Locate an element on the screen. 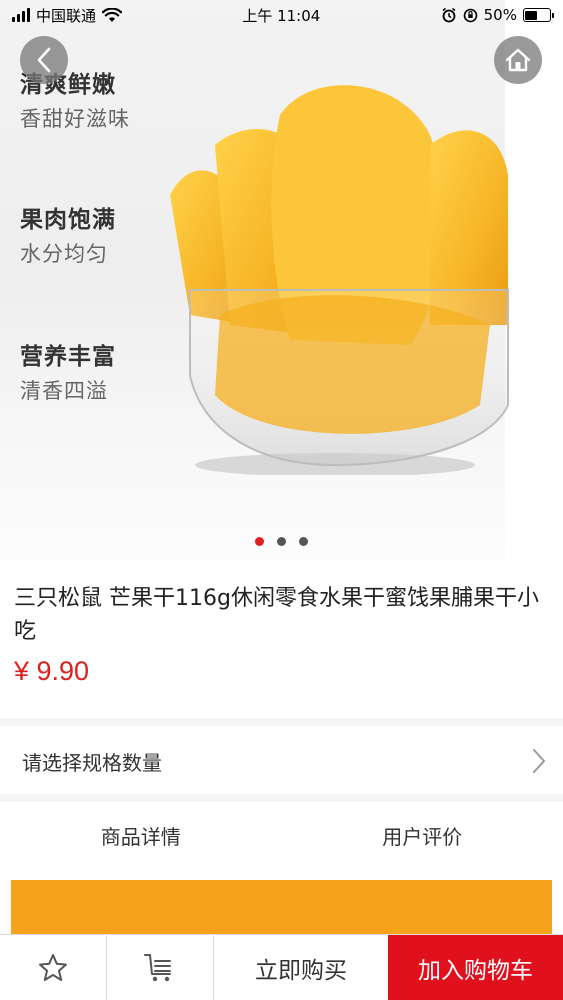 The image size is (563, 1000). status-time: 上午 11:04 is located at coordinates (281, 15).